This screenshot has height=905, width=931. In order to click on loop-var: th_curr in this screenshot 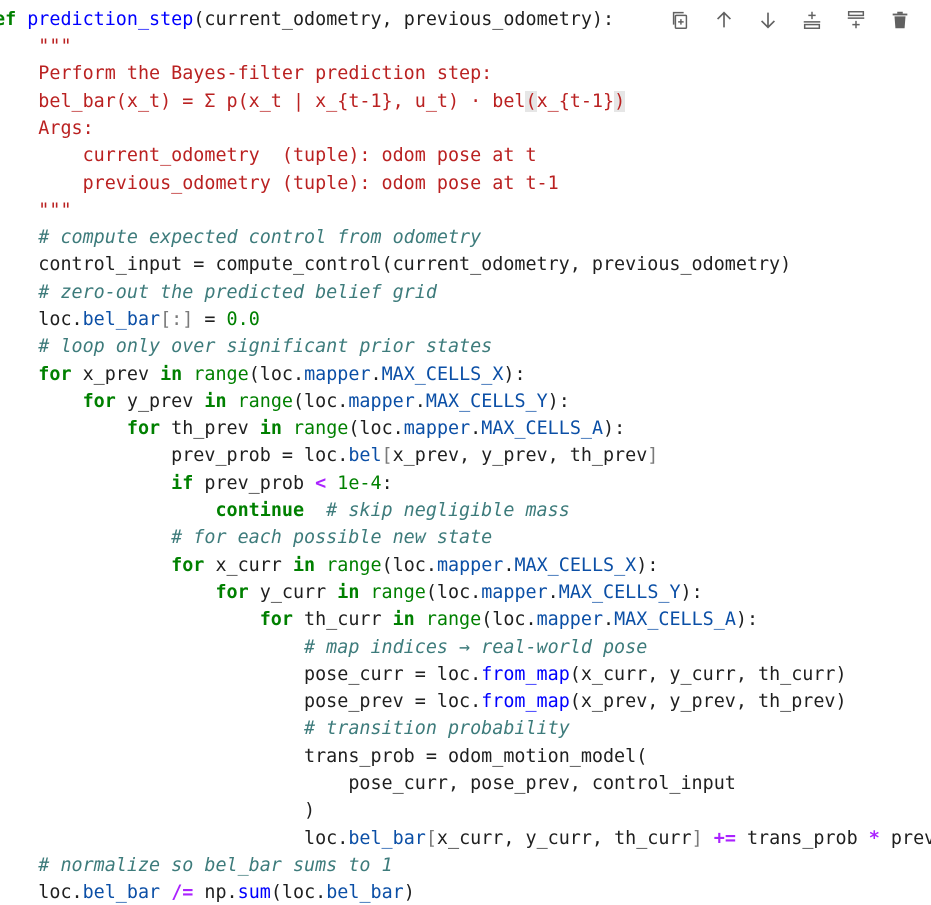, I will do `click(342, 619)`.